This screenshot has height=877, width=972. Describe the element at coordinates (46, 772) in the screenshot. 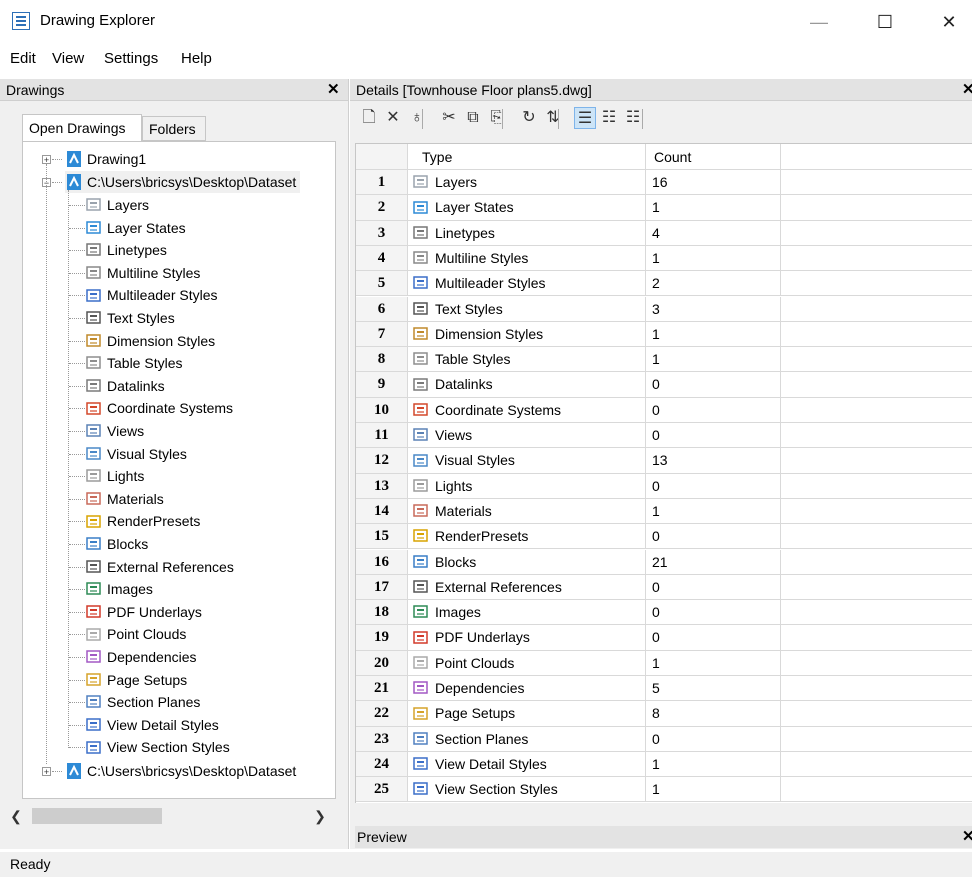

I see `expand-dataset2-toggle: +` at that location.